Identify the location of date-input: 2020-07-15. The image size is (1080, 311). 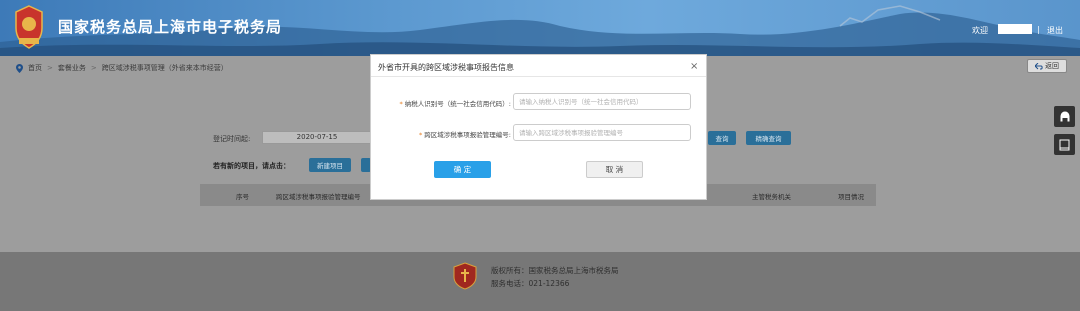
(317, 137).